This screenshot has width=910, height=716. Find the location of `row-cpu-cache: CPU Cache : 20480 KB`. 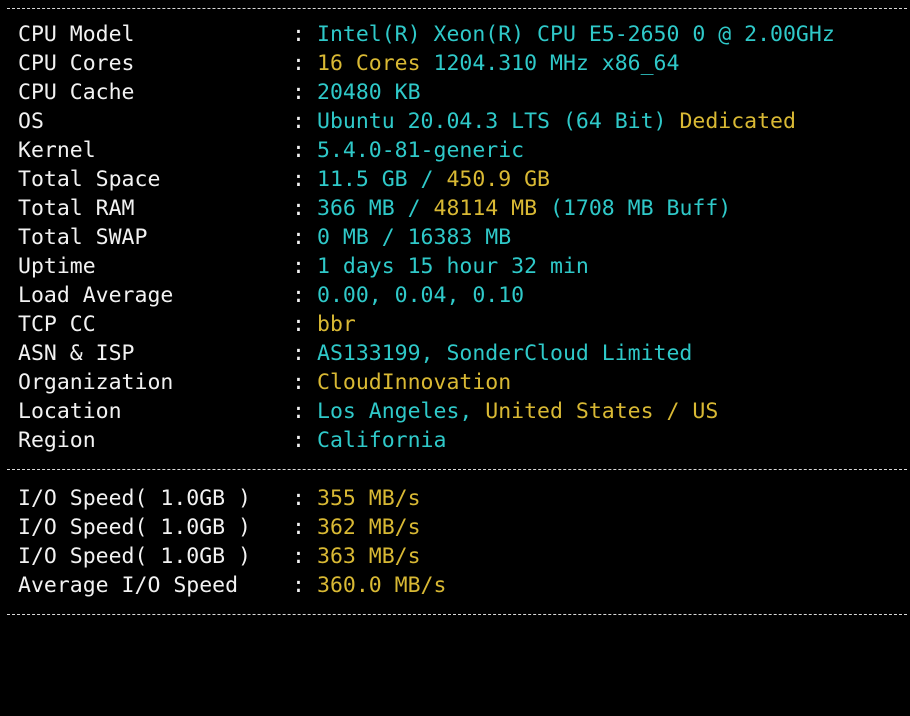

row-cpu-cache: CPU Cache : 20480 KB is located at coordinates (219, 92).